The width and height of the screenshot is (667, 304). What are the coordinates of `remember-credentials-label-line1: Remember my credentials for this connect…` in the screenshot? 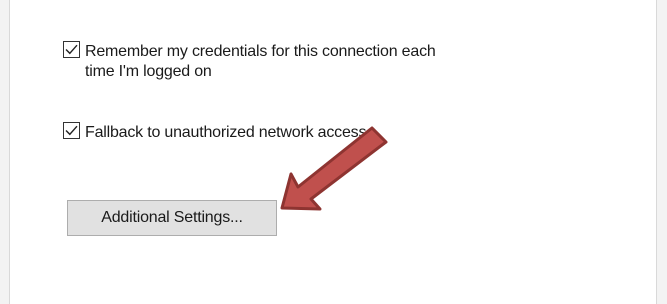 It's located at (260, 51).